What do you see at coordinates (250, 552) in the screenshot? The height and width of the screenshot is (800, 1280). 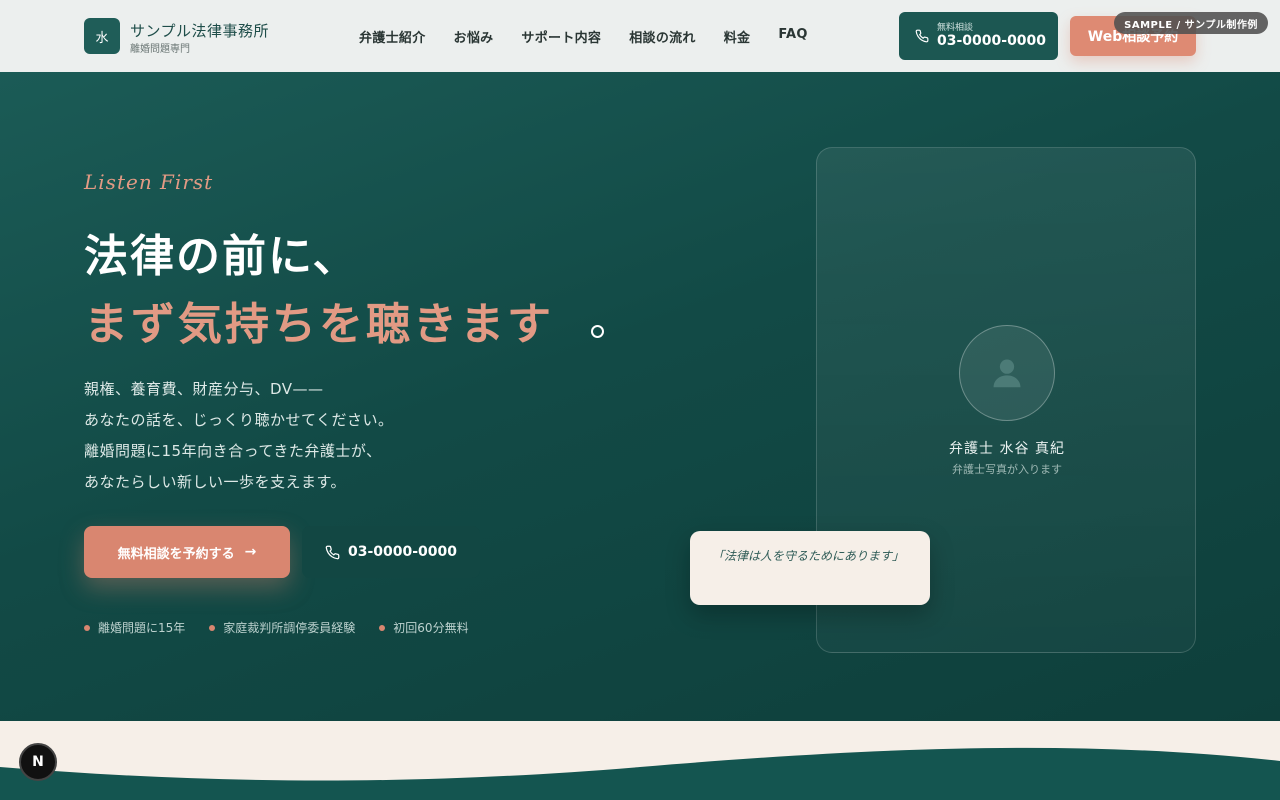 I see `arrow-right-icon: →` at bounding box center [250, 552].